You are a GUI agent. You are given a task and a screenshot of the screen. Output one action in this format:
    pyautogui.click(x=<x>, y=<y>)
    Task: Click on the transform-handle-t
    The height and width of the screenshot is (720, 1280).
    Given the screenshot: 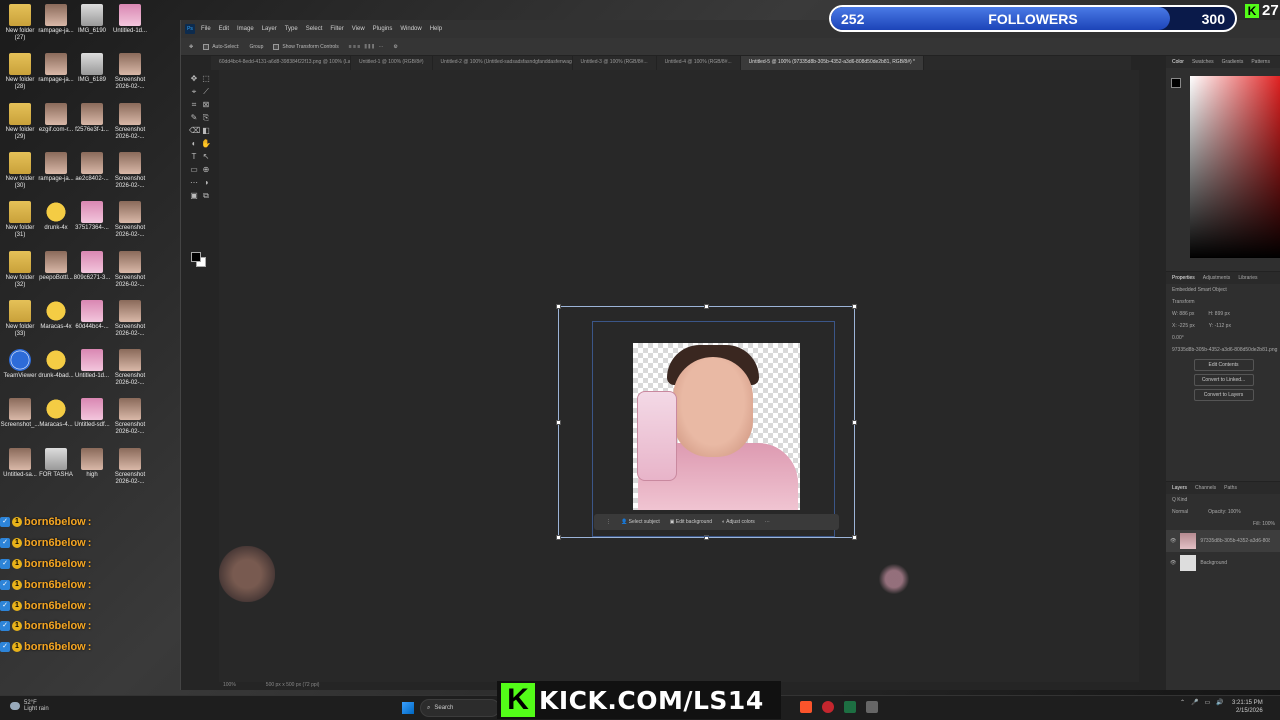 What is the action you would take?
    pyautogui.click(x=706, y=306)
    